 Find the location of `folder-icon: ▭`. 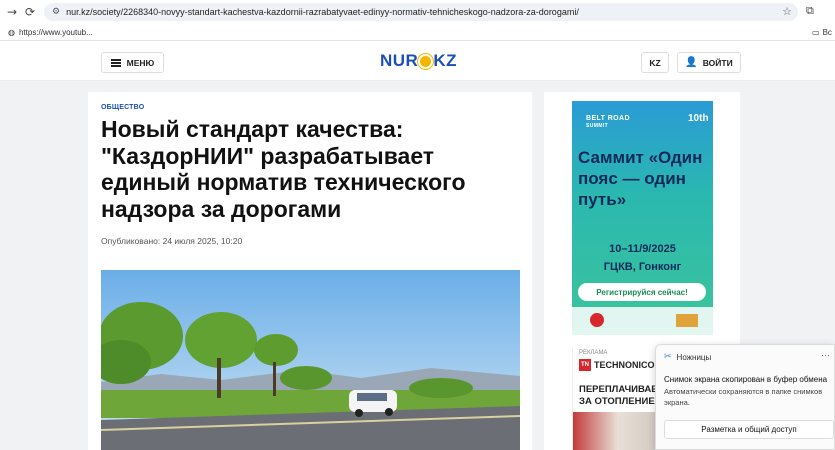

folder-icon: ▭ is located at coordinates (816, 32).